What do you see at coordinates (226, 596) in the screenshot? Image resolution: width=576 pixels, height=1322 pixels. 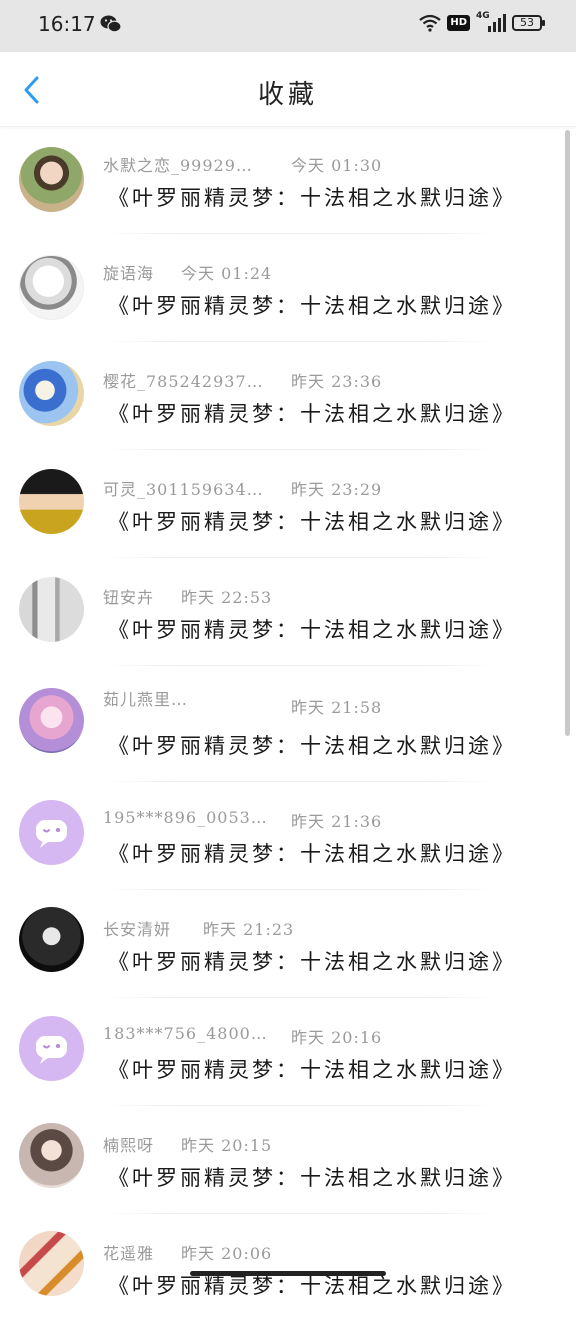 I see `timestamp: 昨天 22:53` at bounding box center [226, 596].